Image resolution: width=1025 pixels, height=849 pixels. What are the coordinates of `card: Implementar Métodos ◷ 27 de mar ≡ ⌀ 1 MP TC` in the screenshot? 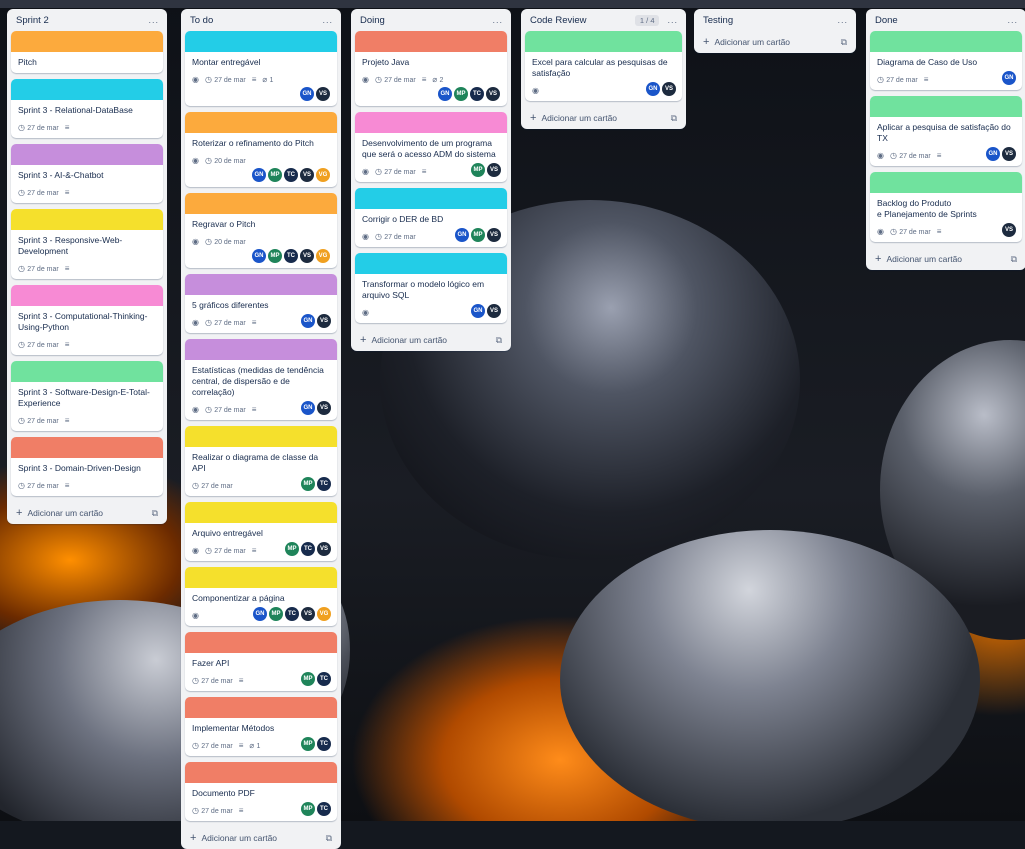 It's located at (261, 726).